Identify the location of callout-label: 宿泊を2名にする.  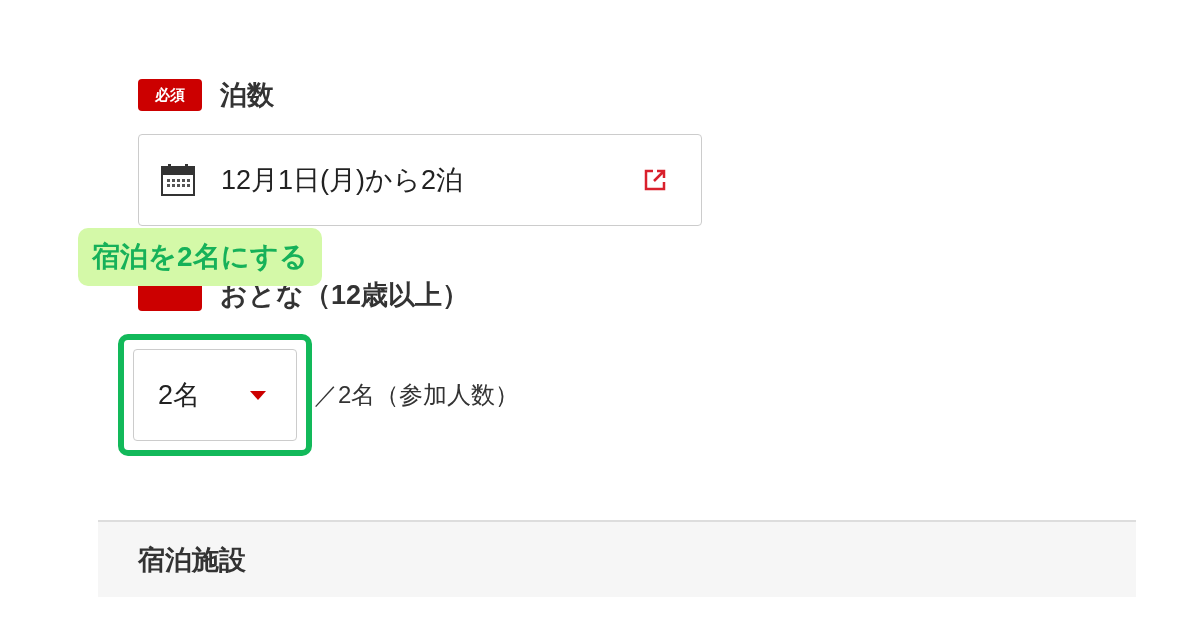
(200, 257).